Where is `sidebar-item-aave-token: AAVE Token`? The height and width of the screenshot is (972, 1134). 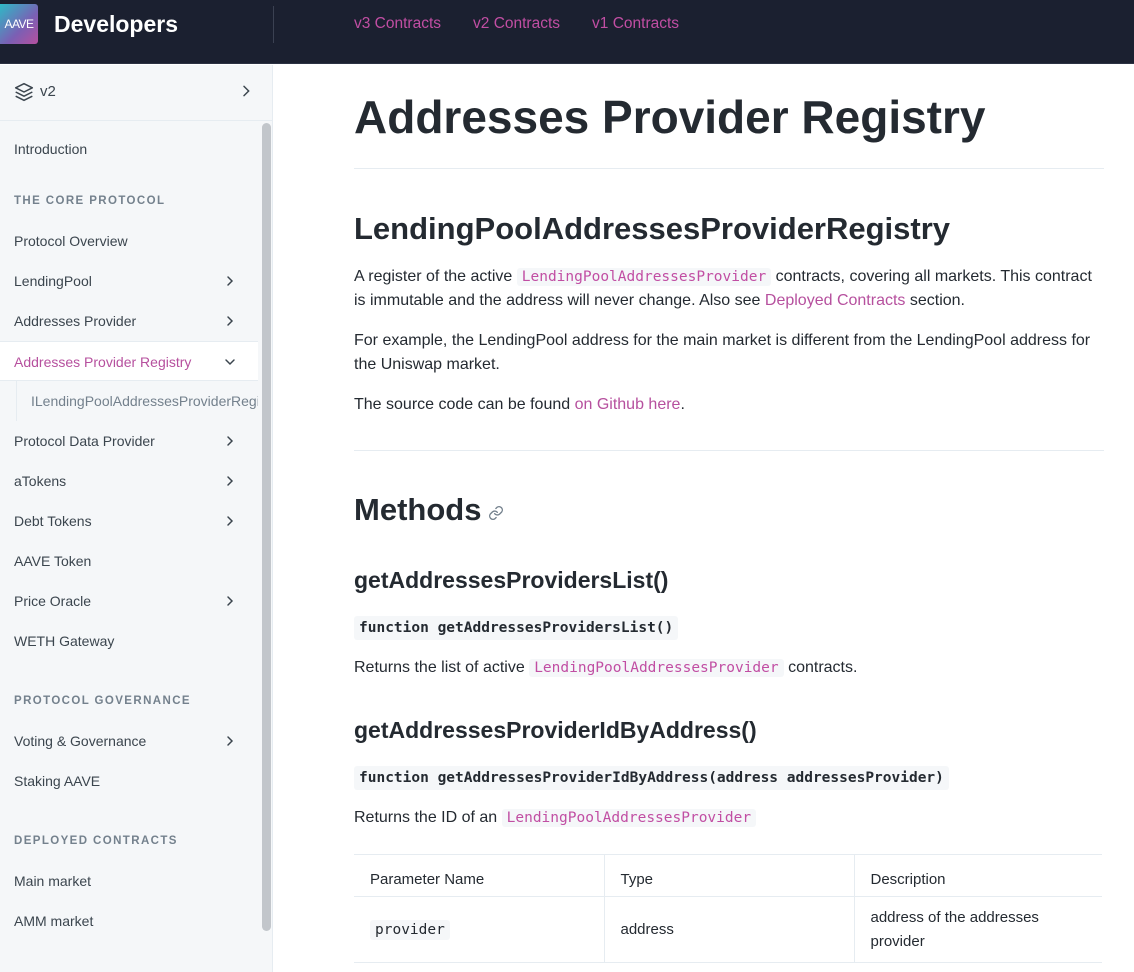 sidebar-item-aave-token: AAVE Token is located at coordinates (129, 561).